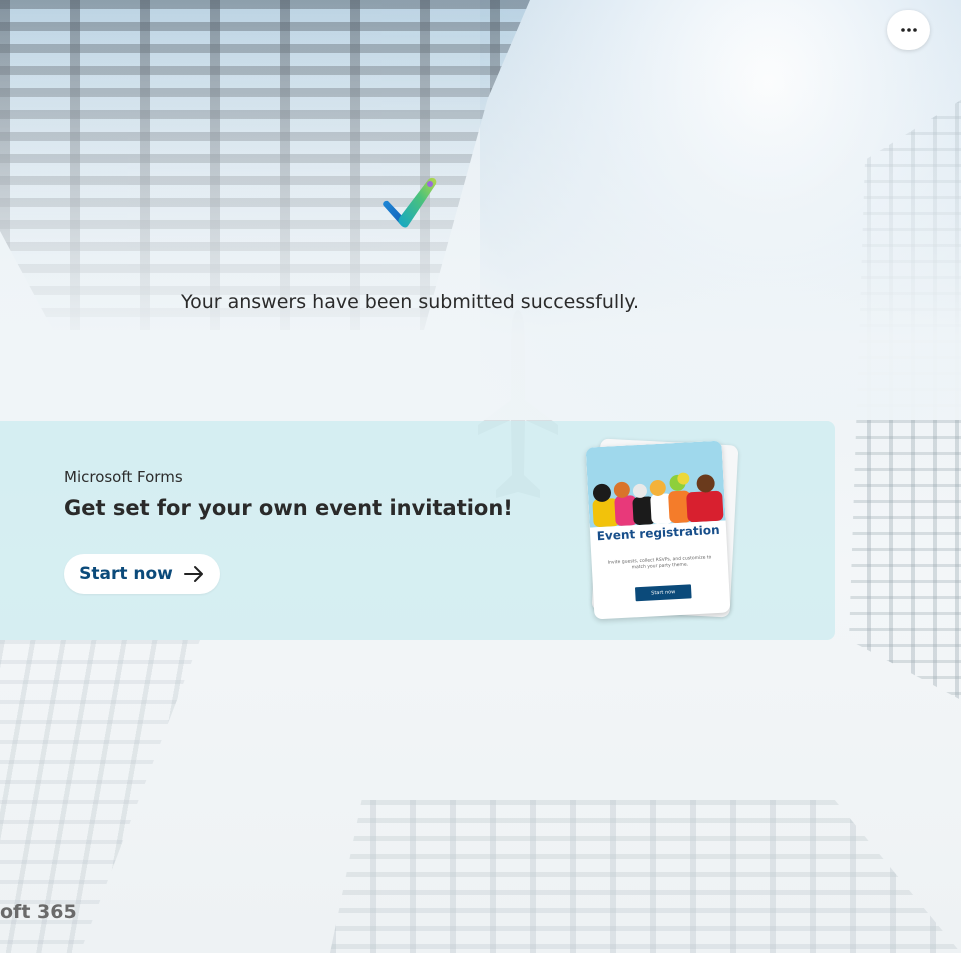  I want to click on background-building-bottom, so click(645, 876).